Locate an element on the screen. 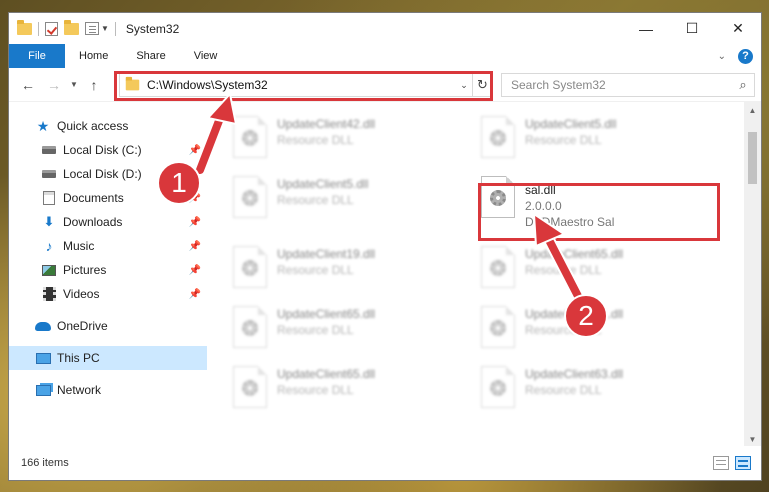  maximize-button: ☐ is located at coordinates (692, 28).